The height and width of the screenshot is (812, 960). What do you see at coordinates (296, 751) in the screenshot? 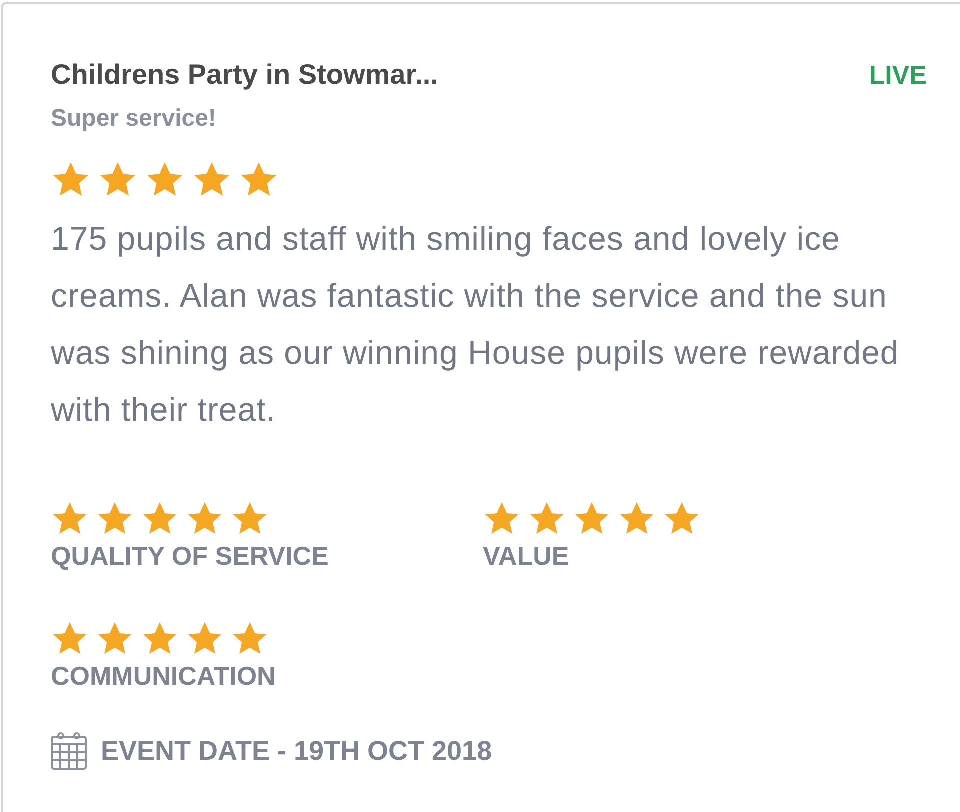
I see `event-date: EVENT DATE - 19TH OCT 2018` at bounding box center [296, 751].